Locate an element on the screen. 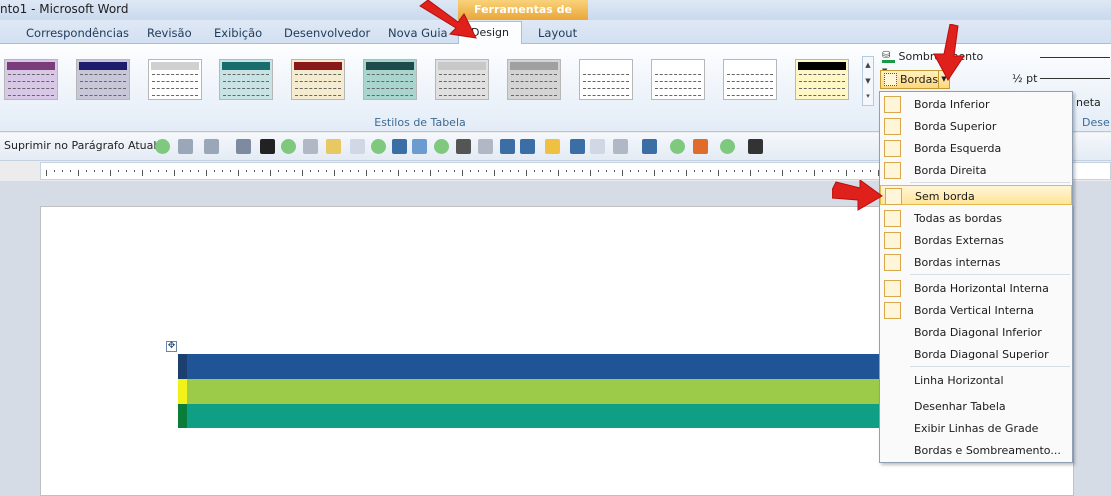  pen-style-line is located at coordinates (1075, 57).